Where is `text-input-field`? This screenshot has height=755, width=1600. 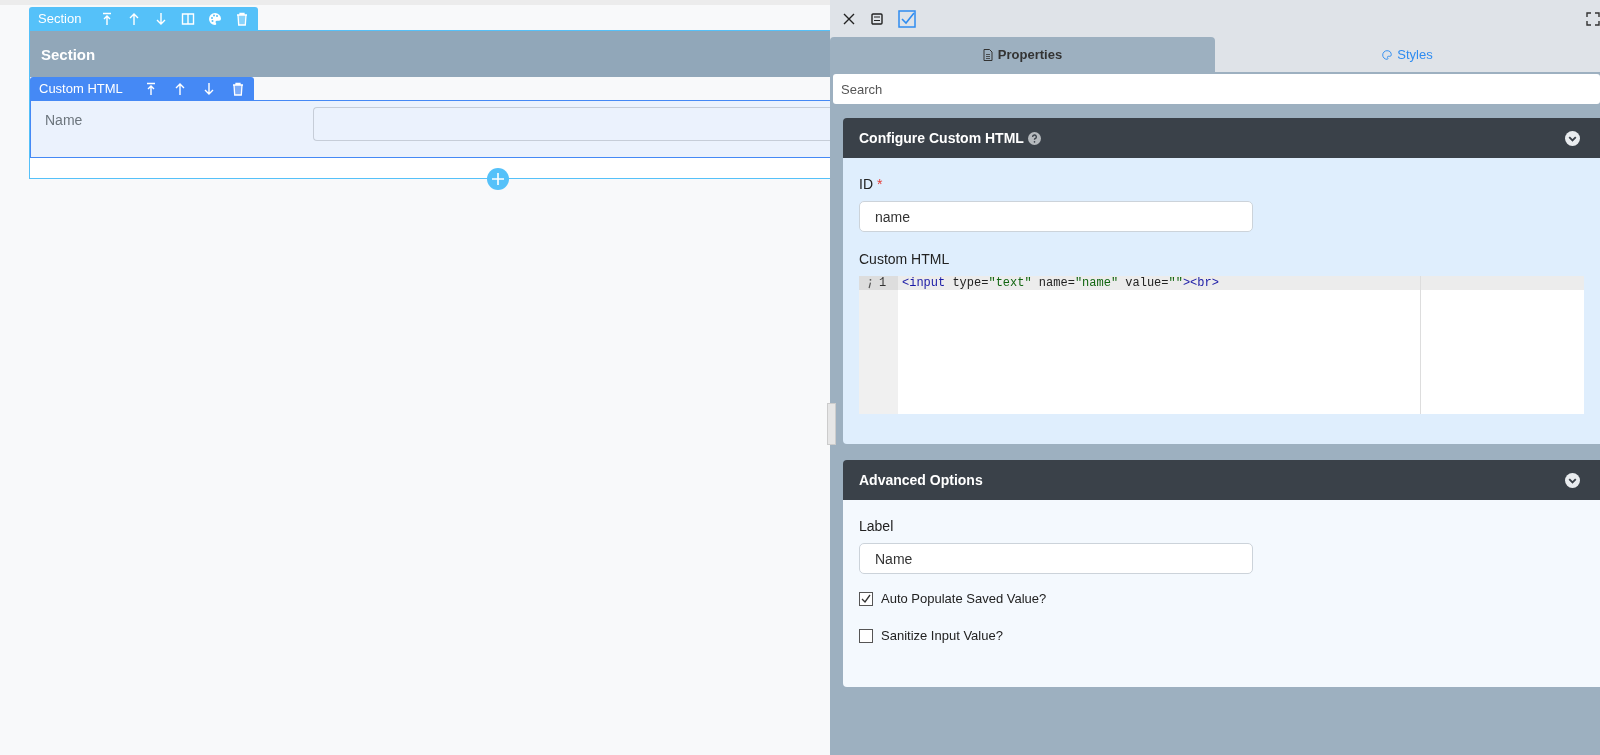
text-input-field is located at coordinates (571, 124).